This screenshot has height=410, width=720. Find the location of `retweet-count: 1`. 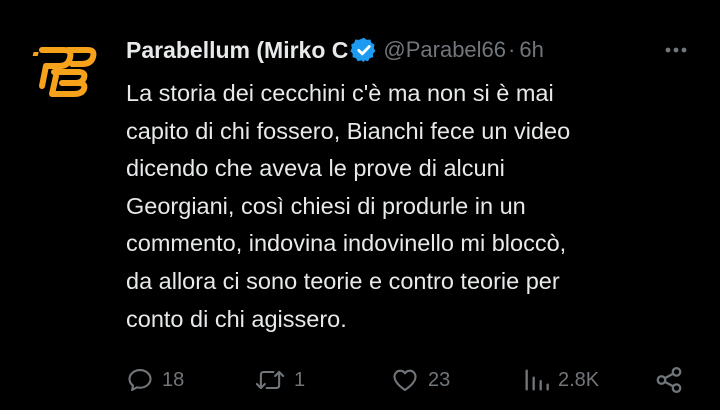

retweet-count: 1 is located at coordinates (300, 379).